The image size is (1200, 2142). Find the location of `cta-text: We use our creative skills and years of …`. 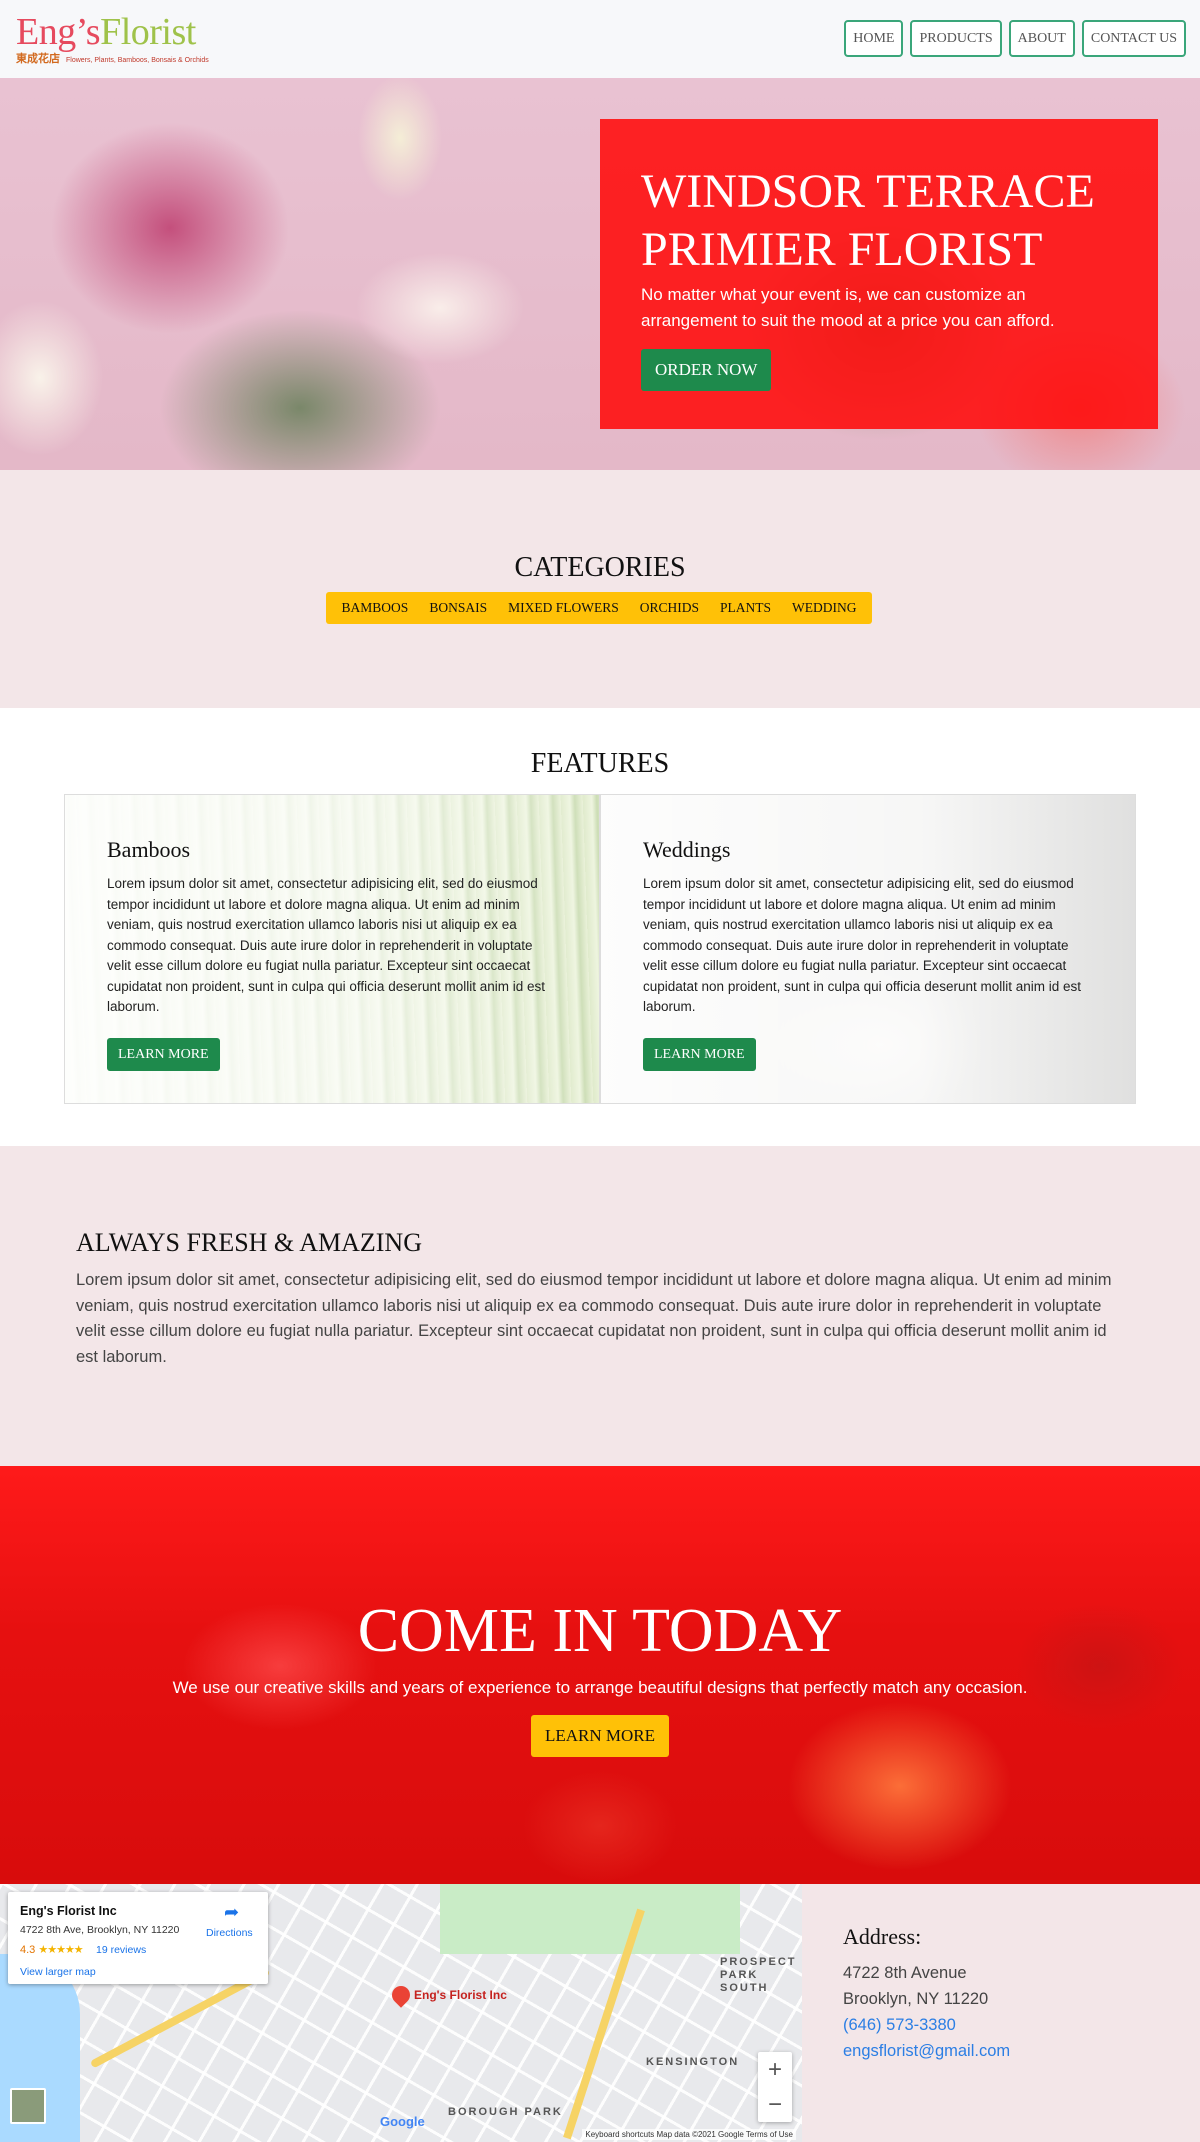

cta-text: We use our creative skills and years of … is located at coordinates (600, 1687).